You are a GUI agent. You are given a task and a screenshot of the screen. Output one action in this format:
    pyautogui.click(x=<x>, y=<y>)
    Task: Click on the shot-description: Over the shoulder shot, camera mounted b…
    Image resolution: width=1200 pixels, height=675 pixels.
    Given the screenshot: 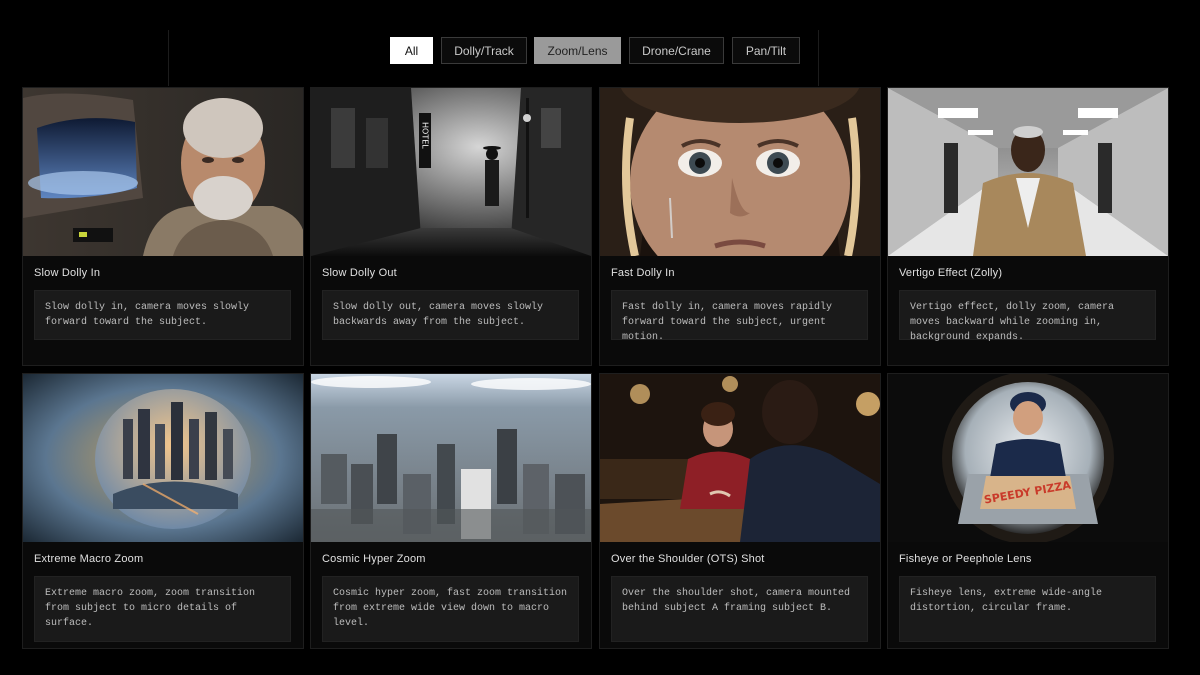 What is the action you would take?
    pyautogui.click(x=739, y=609)
    